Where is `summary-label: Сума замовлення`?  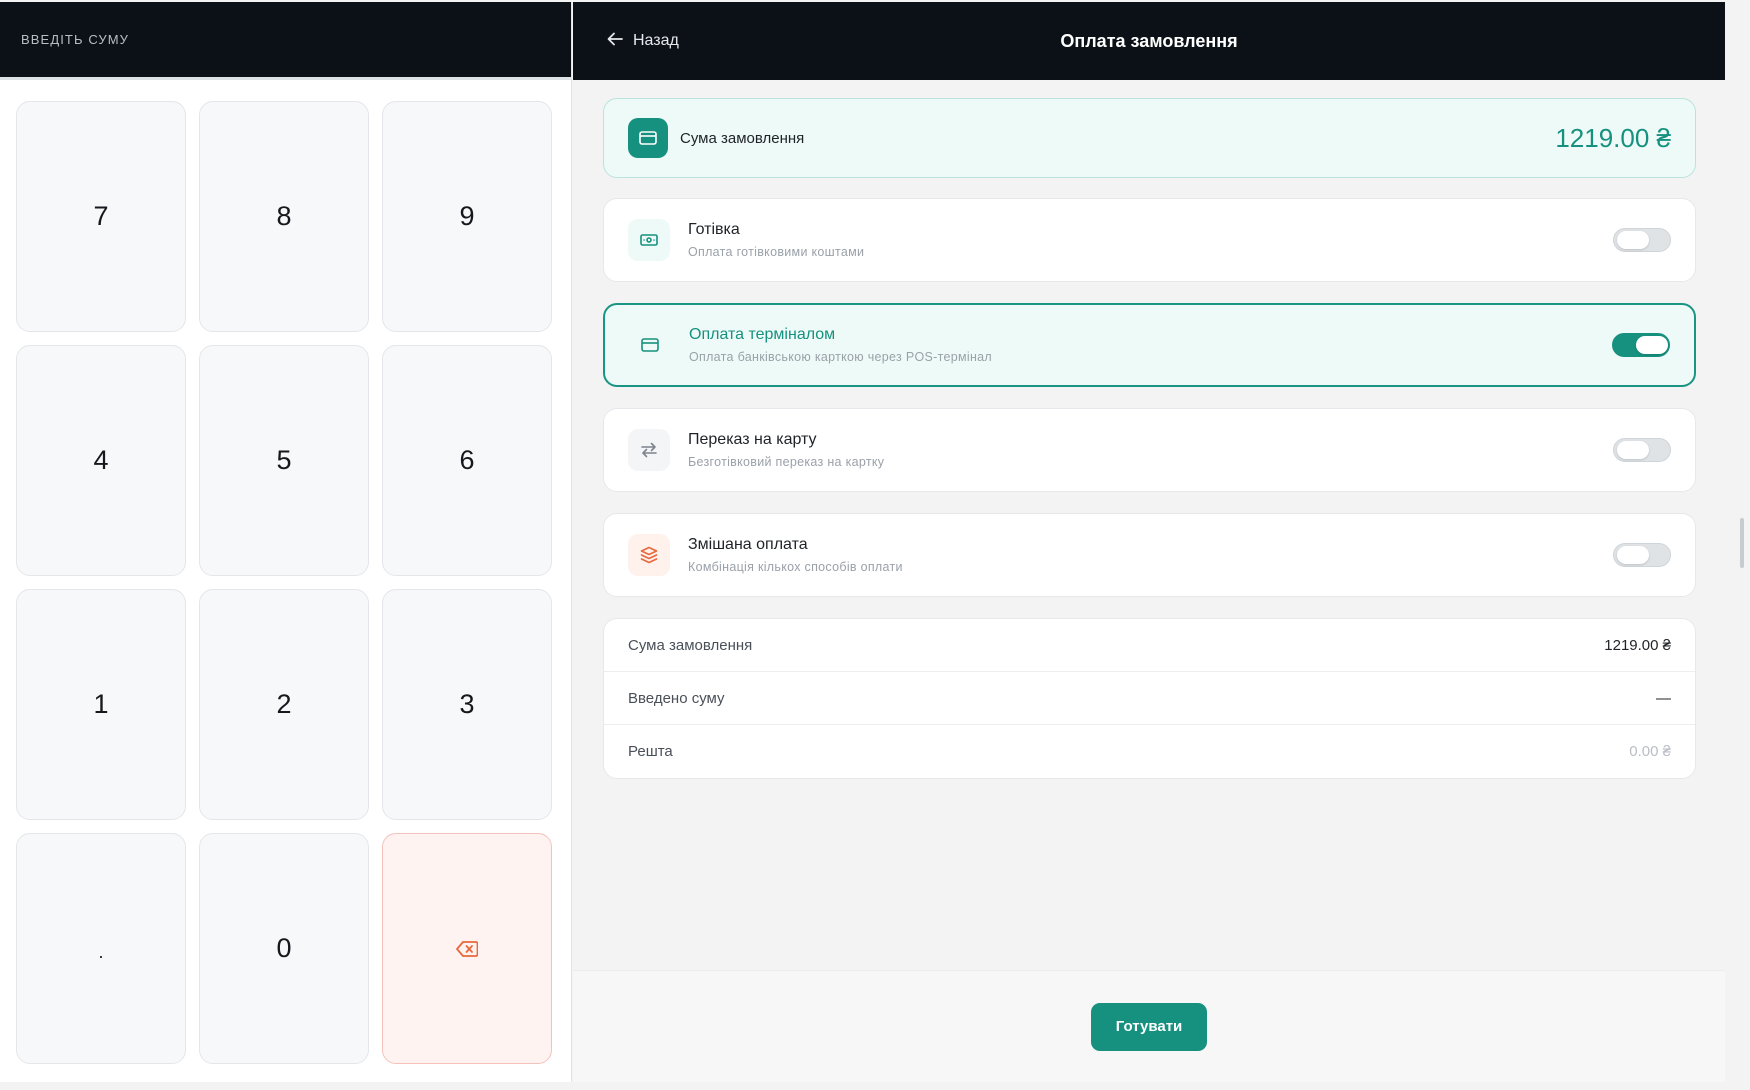 summary-label: Сума замовлення is located at coordinates (690, 645).